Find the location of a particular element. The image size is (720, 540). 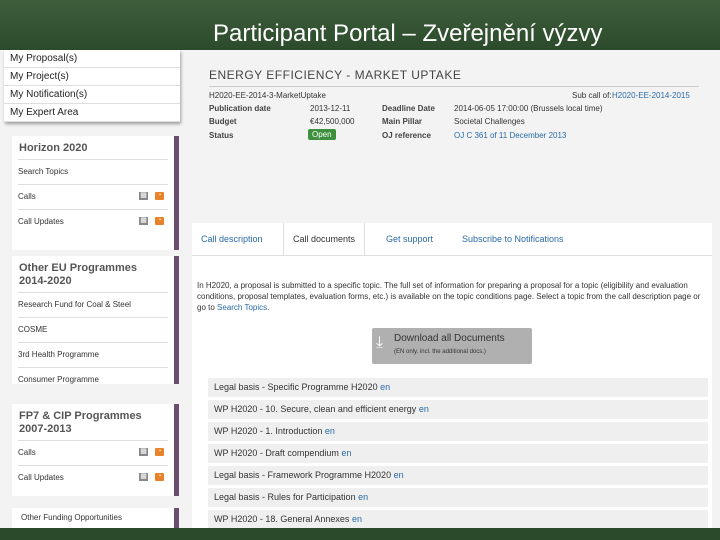

document-title: Legal basis - Framework Programme H2020 is located at coordinates (303, 475).